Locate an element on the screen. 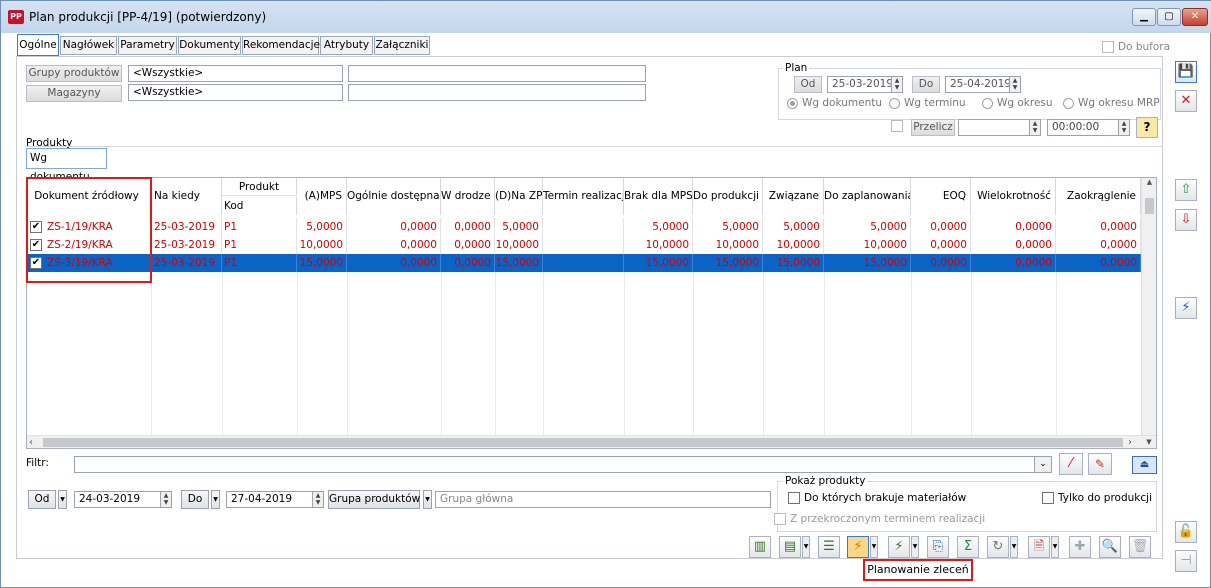  brakuje-materialow-checkbox is located at coordinates (794, 498).